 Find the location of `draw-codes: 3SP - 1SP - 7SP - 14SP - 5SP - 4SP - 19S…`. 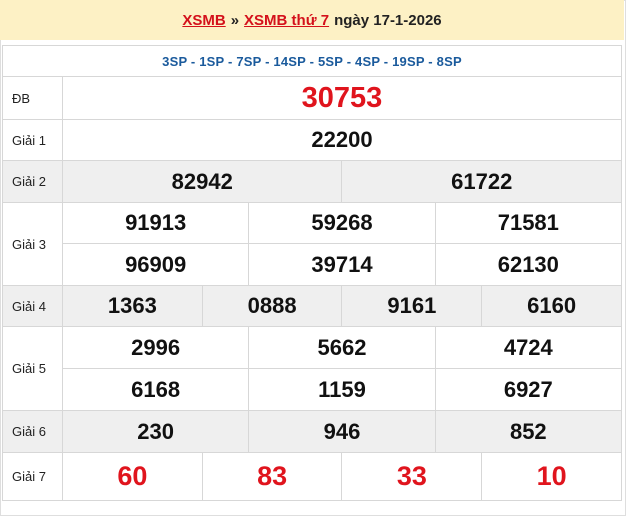

draw-codes: 3SP - 1SP - 7SP - 14SP - 5SP - 4SP - 19S… is located at coordinates (312, 61).